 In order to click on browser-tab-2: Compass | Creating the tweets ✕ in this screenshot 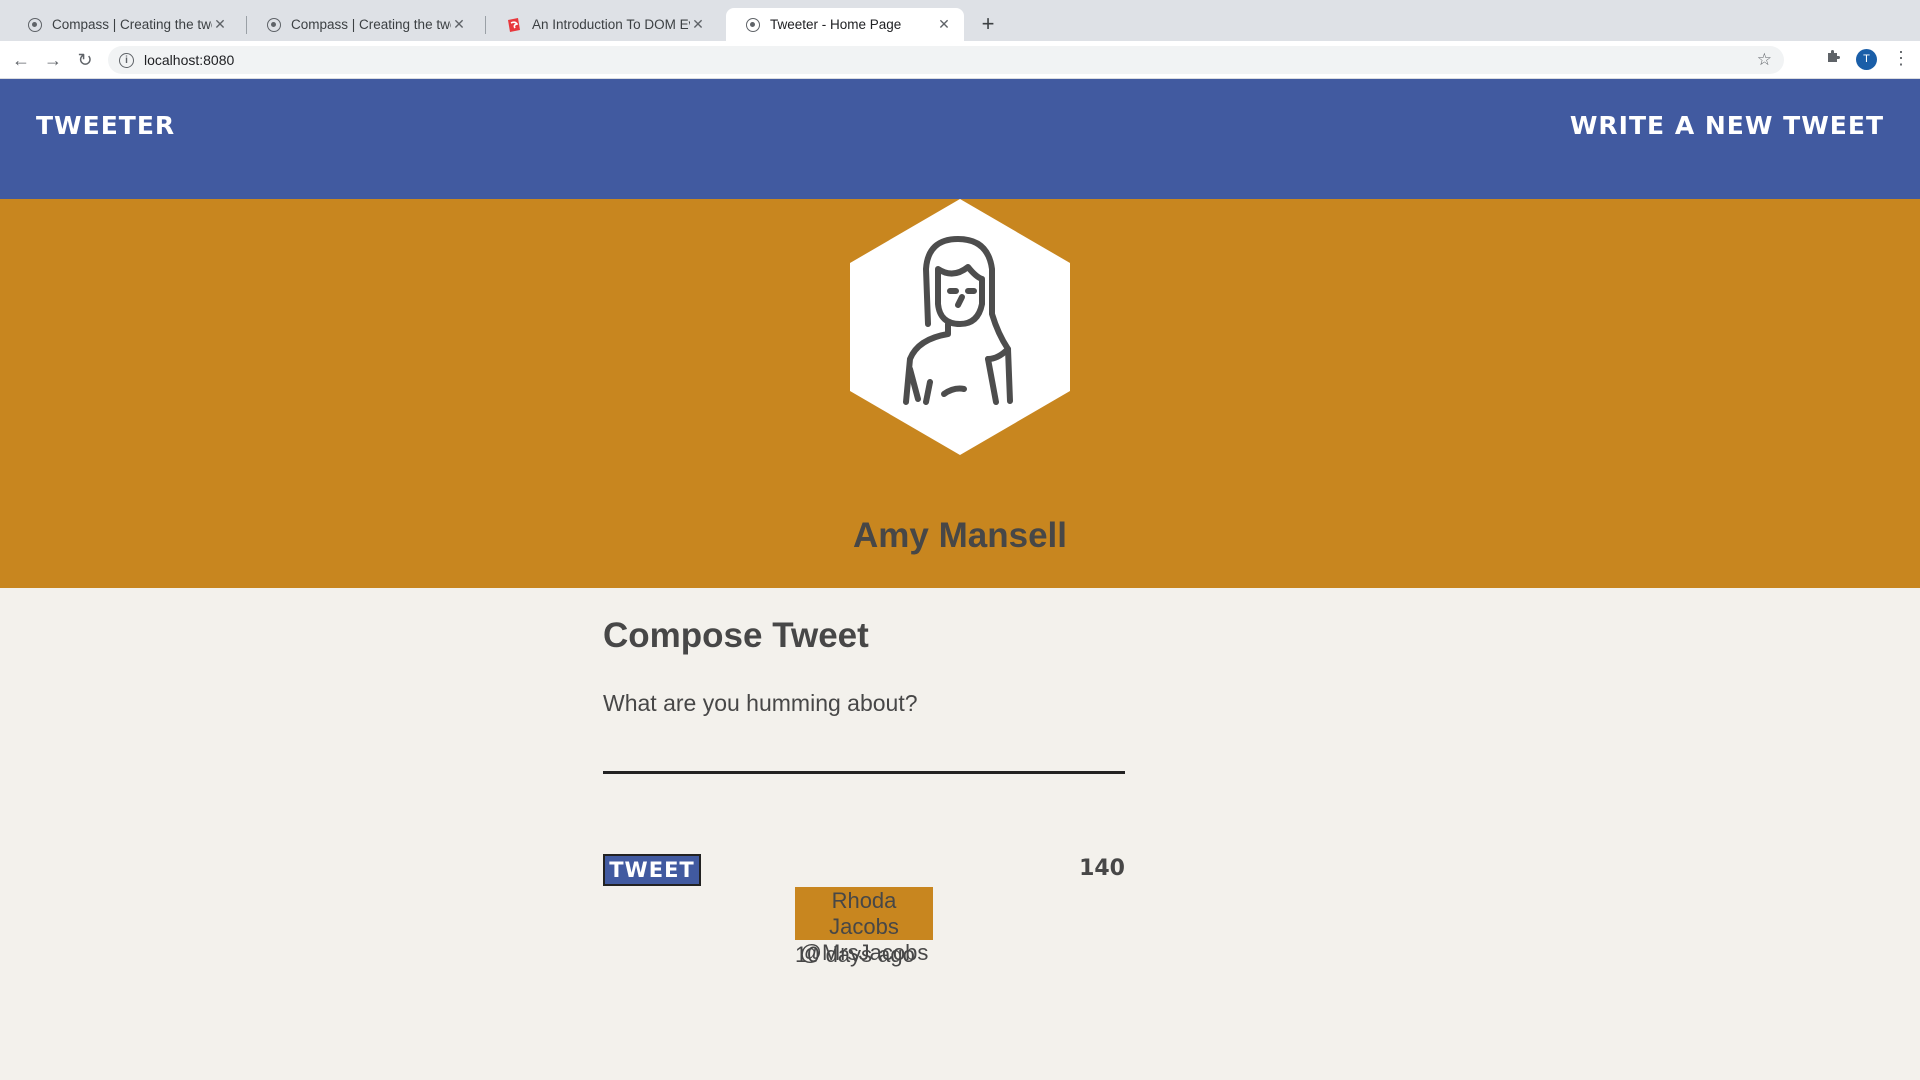, I will do `click(363, 24)`.